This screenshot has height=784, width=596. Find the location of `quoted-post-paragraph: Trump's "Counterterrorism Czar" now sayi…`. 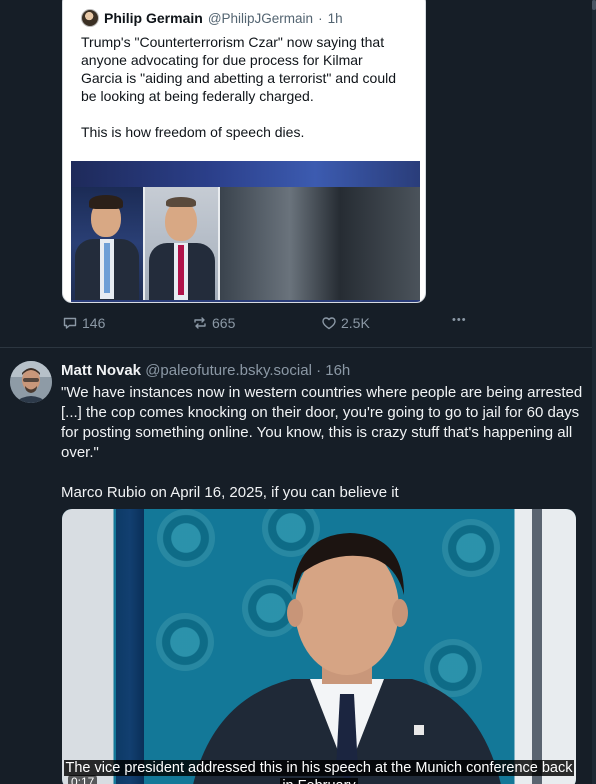

quoted-post-paragraph: Trump's "Counterterrorism Czar" now sayi… is located at coordinates (239, 69).